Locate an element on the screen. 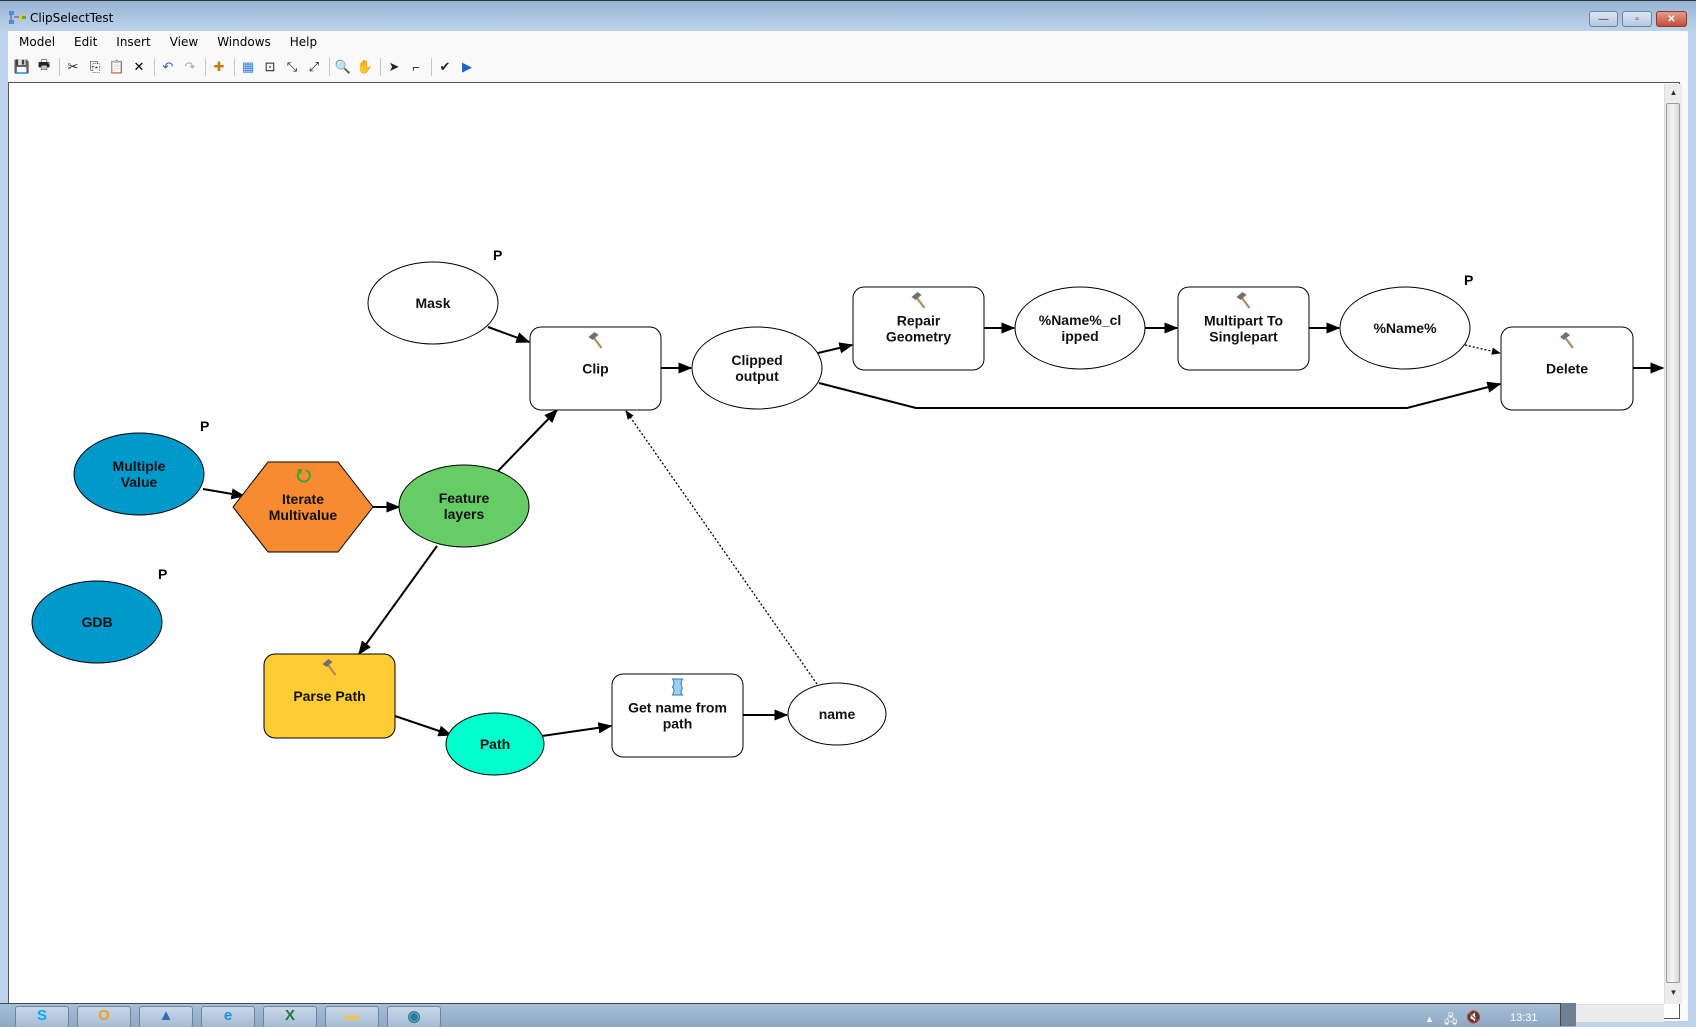  vertical-scroll-thumb is located at coordinates (1673, 543).